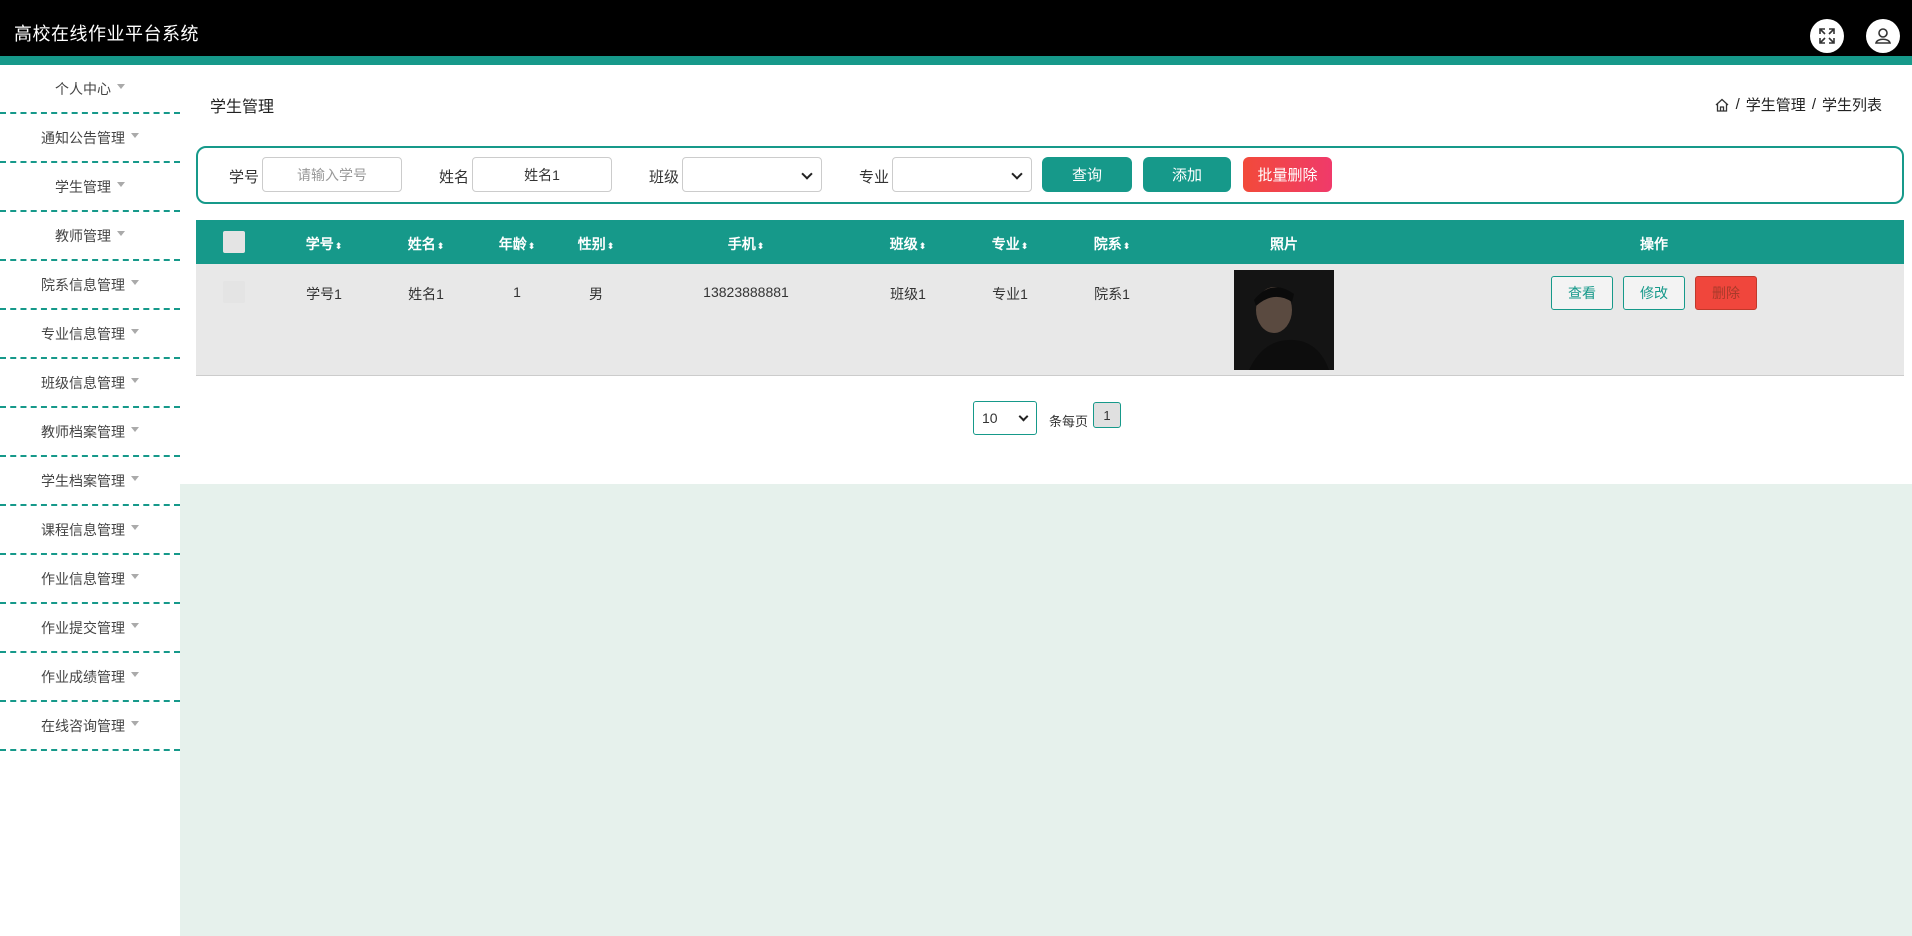 The width and height of the screenshot is (1912, 936). What do you see at coordinates (1187, 174) in the screenshot?
I see `add-button: 添加` at bounding box center [1187, 174].